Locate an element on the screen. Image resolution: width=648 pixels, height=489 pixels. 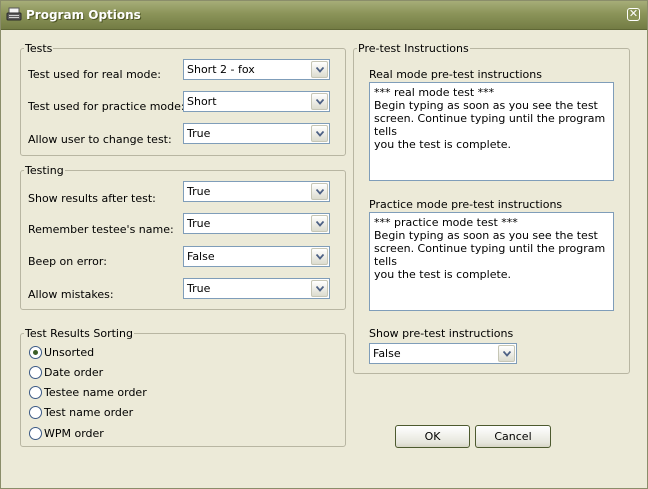
title-bar: Program Options ✕ is located at coordinates (324, 15).